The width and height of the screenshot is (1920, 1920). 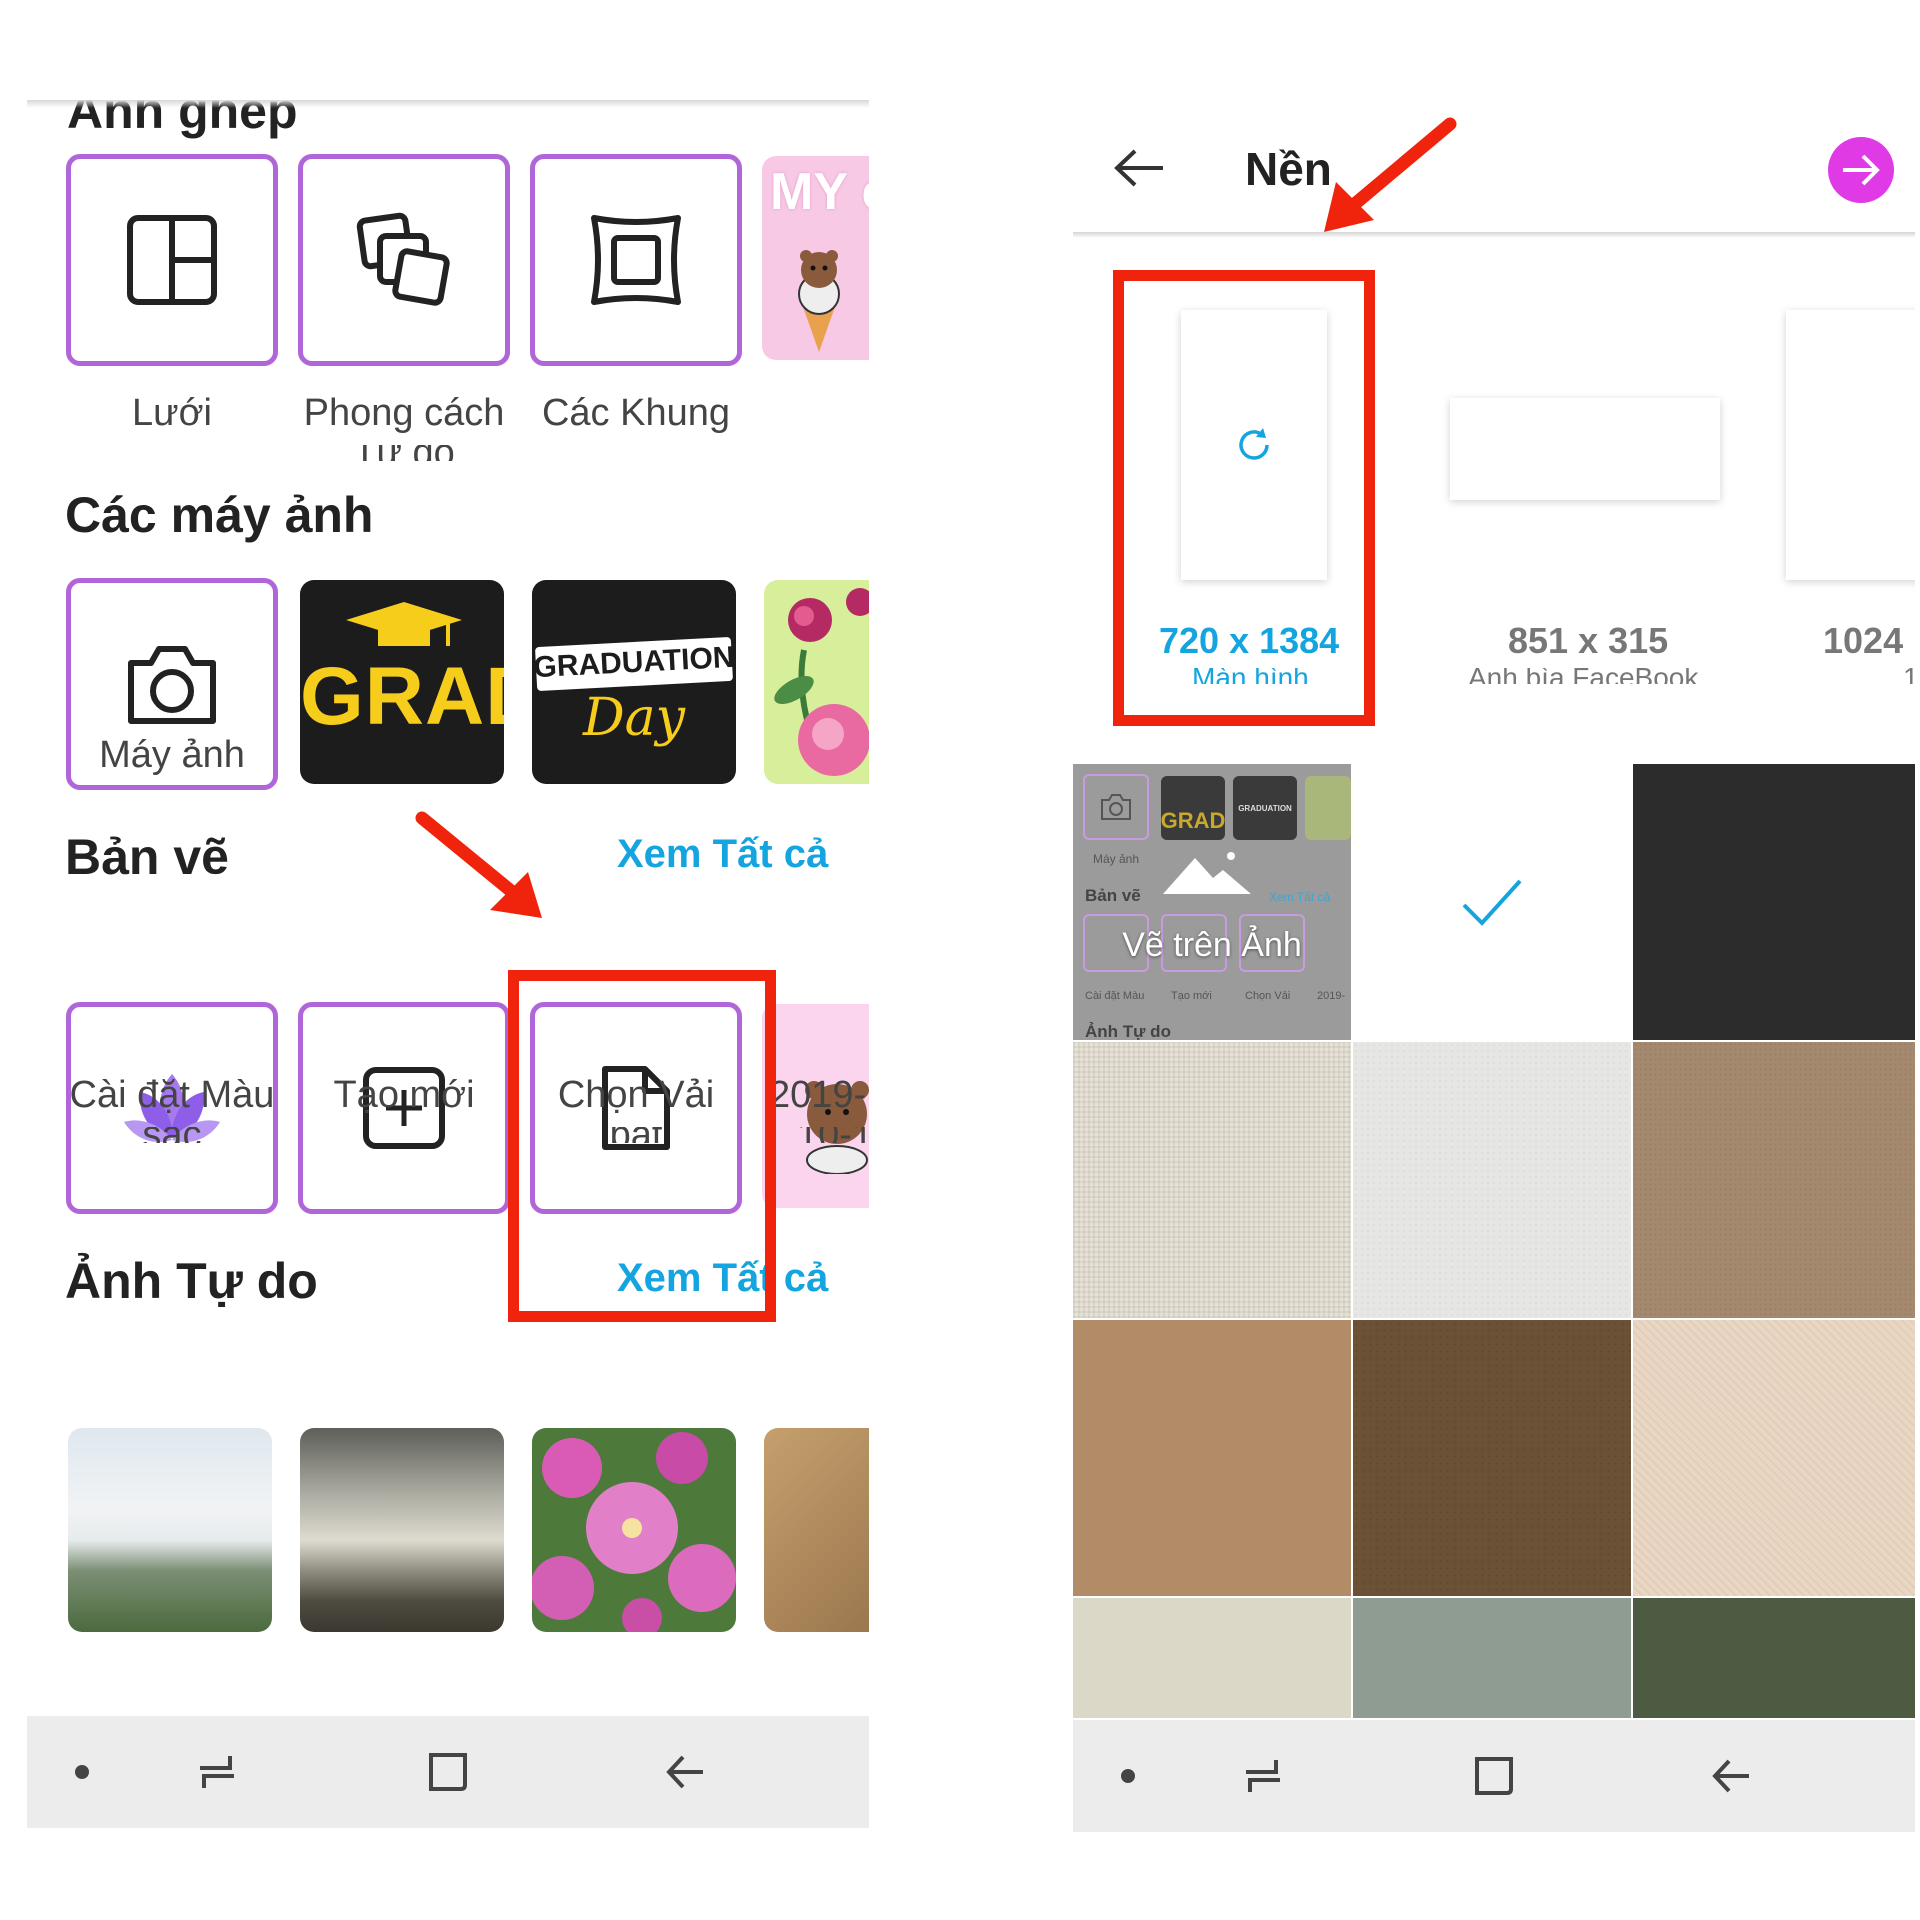 What do you see at coordinates (1774, 1458) in the screenshot?
I see `texture-canvas-beige` at bounding box center [1774, 1458].